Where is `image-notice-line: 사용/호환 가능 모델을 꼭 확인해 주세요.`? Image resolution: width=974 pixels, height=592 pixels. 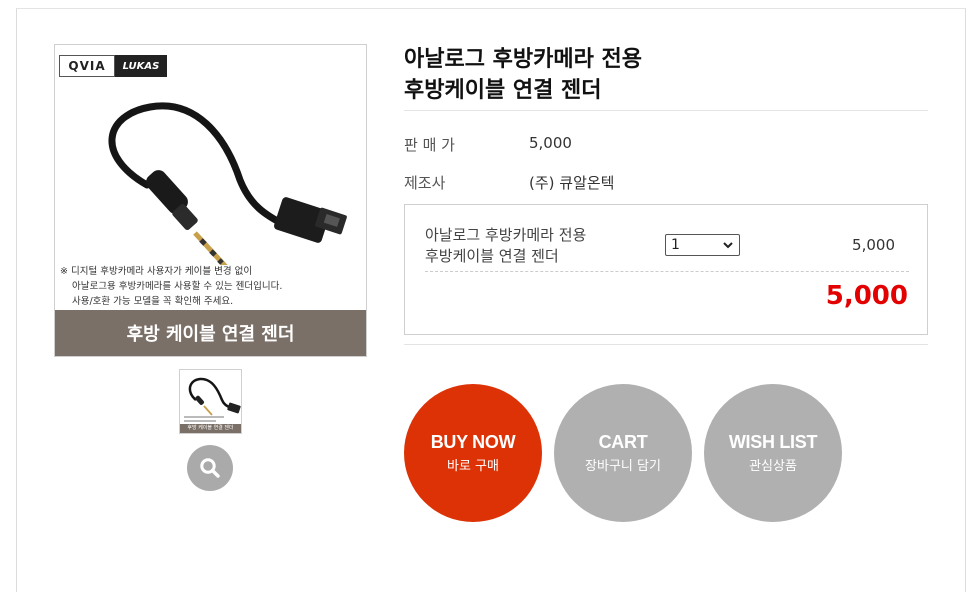
image-notice-line: 사용/호환 가능 모델을 꼭 확인해 주세요. is located at coordinates (153, 301).